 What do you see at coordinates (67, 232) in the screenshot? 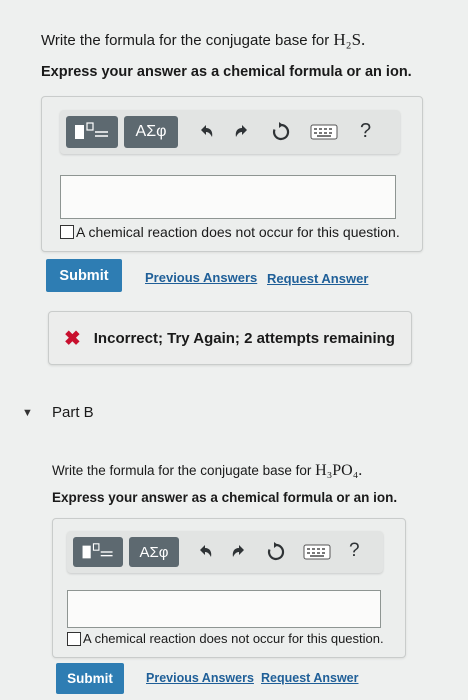
I see `part-a-no-reaction-checkbox` at bounding box center [67, 232].